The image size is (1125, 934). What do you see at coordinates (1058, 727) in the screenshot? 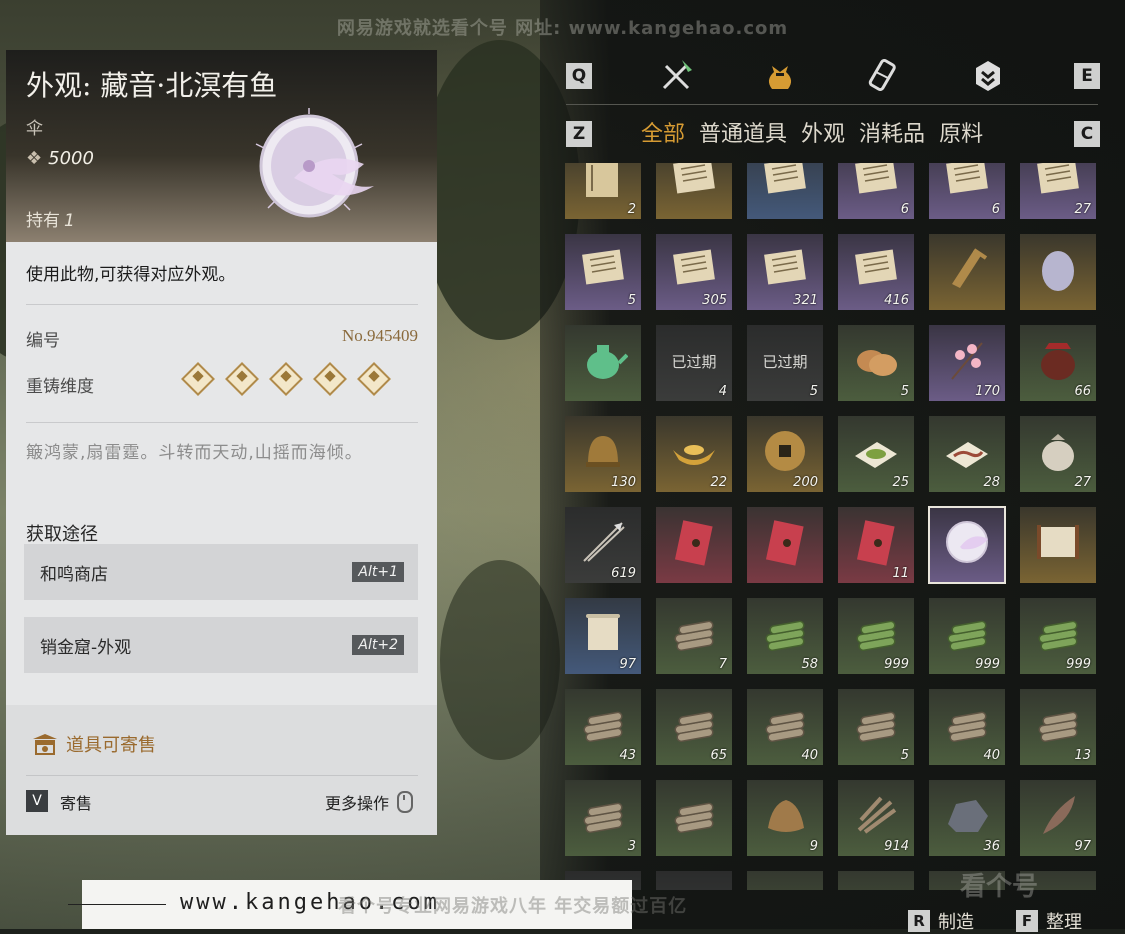
I see `inventory-slot: 13` at bounding box center [1058, 727].